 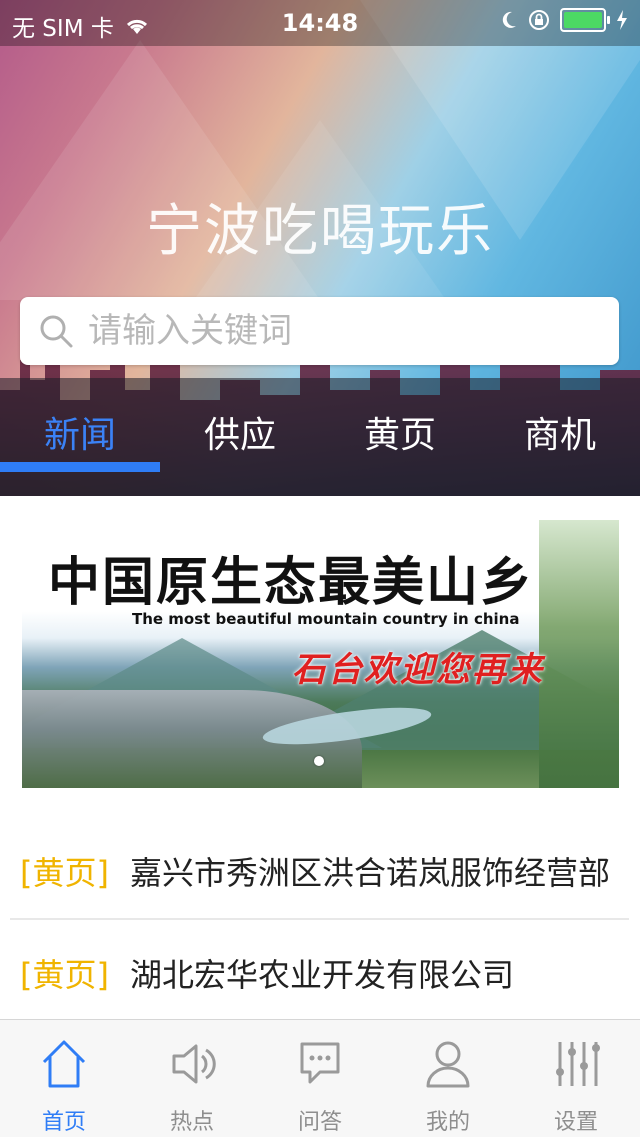 What do you see at coordinates (575, 1122) in the screenshot?
I see `nav-label: 设置` at bounding box center [575, 1122].